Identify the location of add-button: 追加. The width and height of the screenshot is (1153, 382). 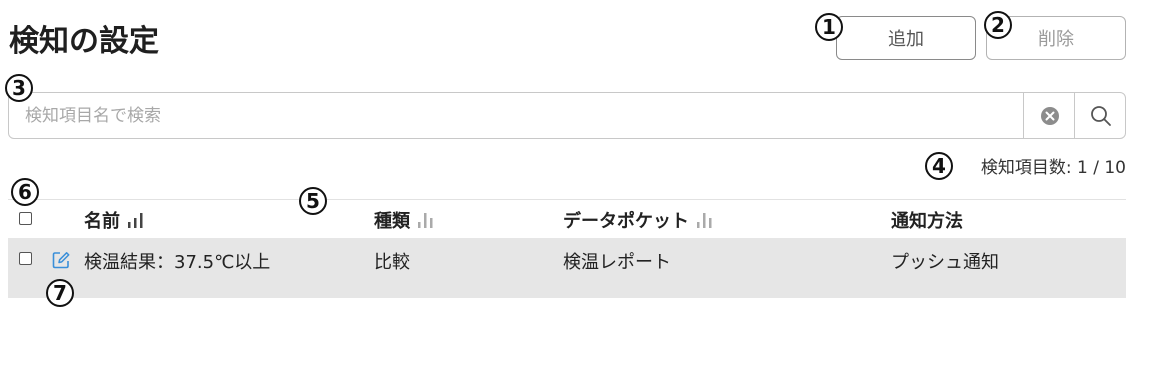
(906, 38).